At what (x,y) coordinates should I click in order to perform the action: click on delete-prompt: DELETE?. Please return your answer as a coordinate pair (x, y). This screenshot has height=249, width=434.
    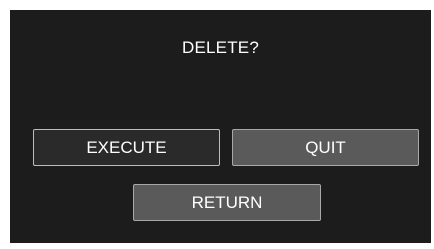
    Looking at the image, I should click on (220, 47).